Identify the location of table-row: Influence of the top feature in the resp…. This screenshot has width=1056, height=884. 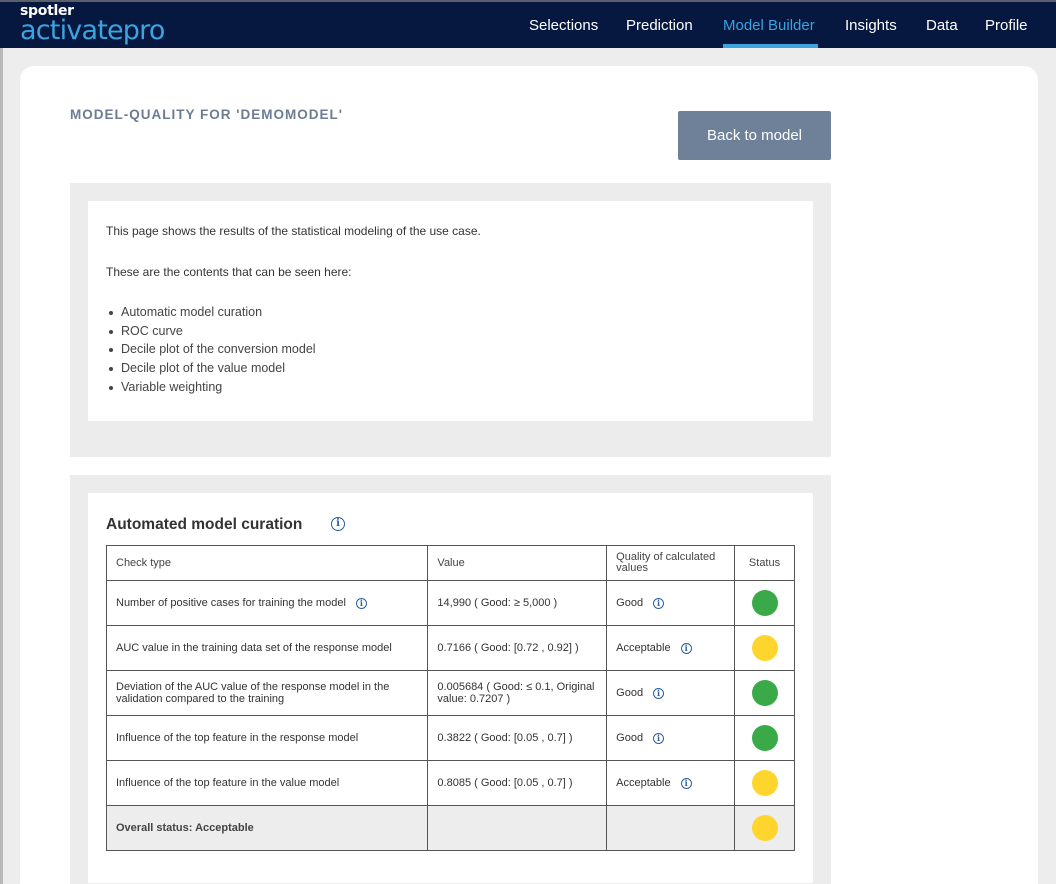
(450, 738).